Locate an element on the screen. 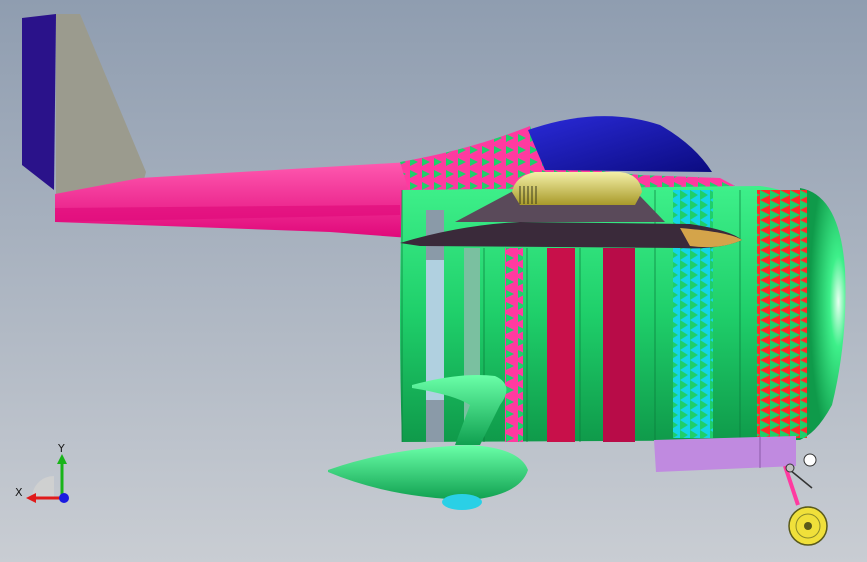  x-axis-arrow is located at coordinates (31, 498).